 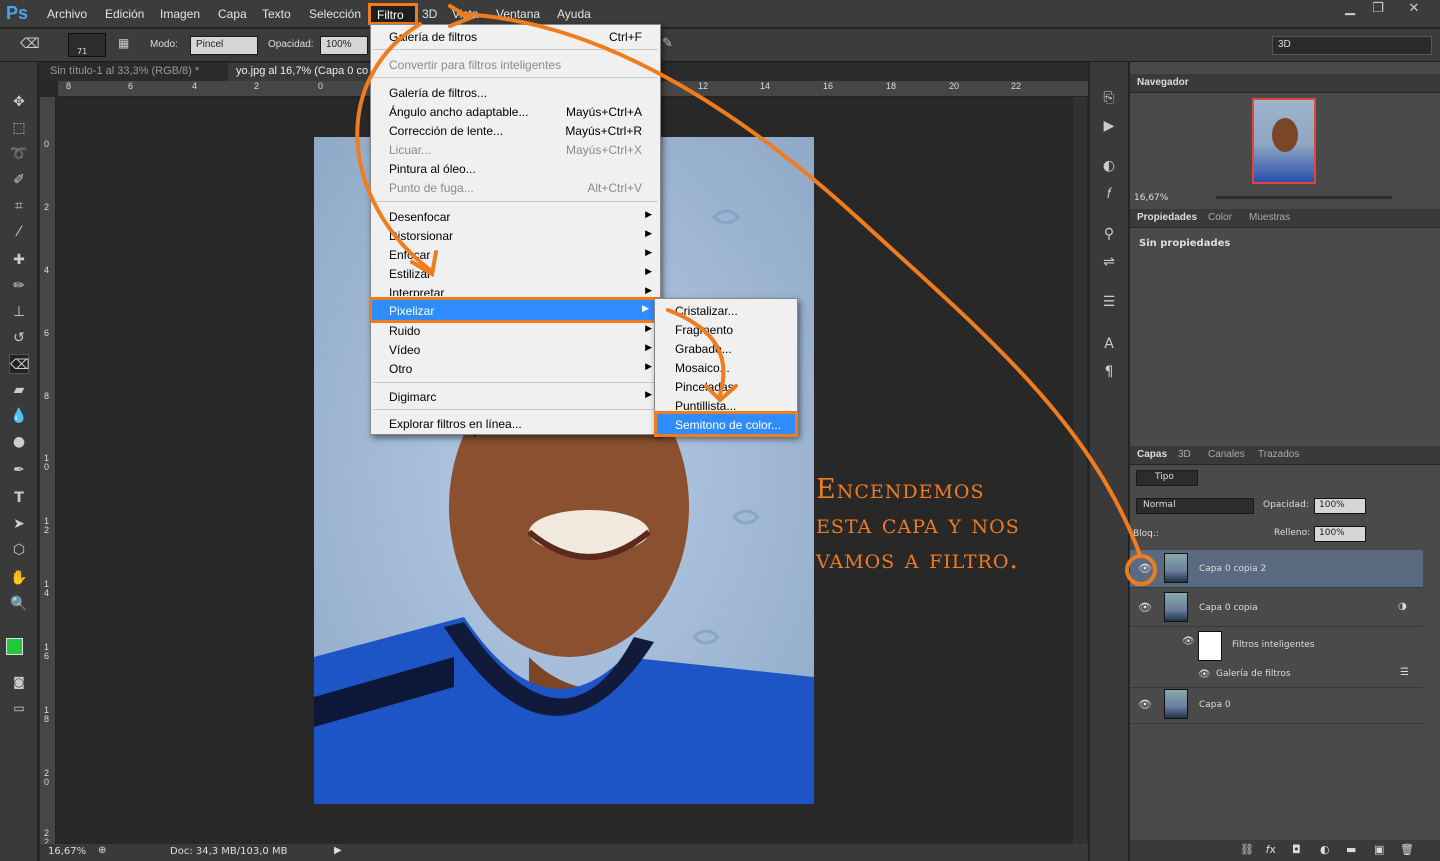 What do you see at coordinates (31, 45) in the screenshot?
I see `eraser-tool-icon: ⌫` at bounding box center [31, 45].